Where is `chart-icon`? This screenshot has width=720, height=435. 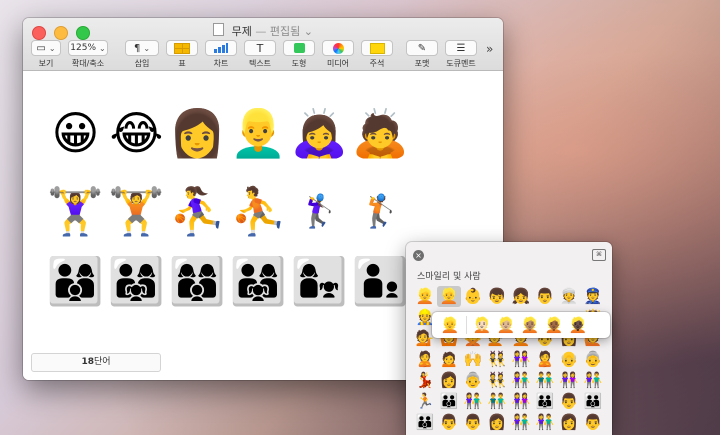 chart-icon is located at coordinates (221, 48).